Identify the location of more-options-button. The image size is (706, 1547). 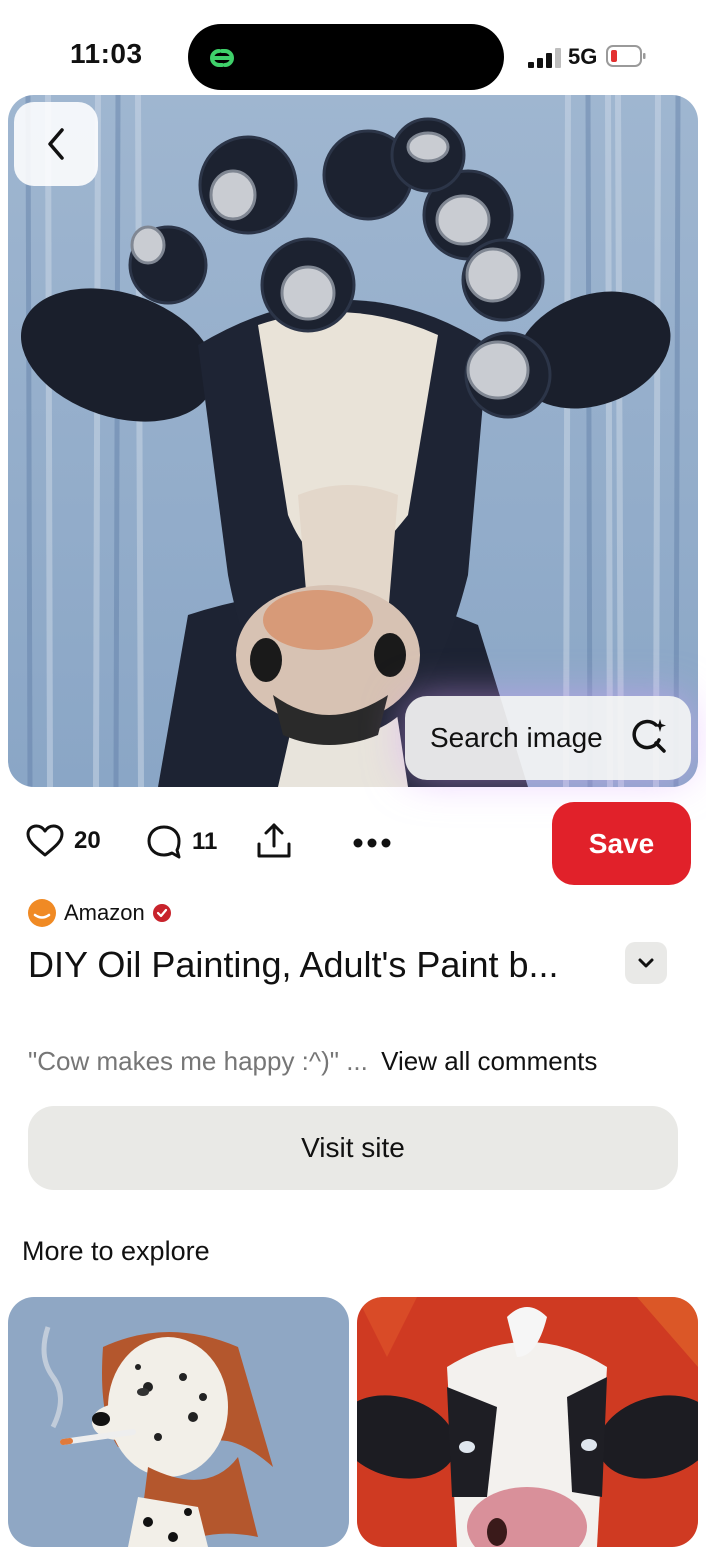
(372, 843).